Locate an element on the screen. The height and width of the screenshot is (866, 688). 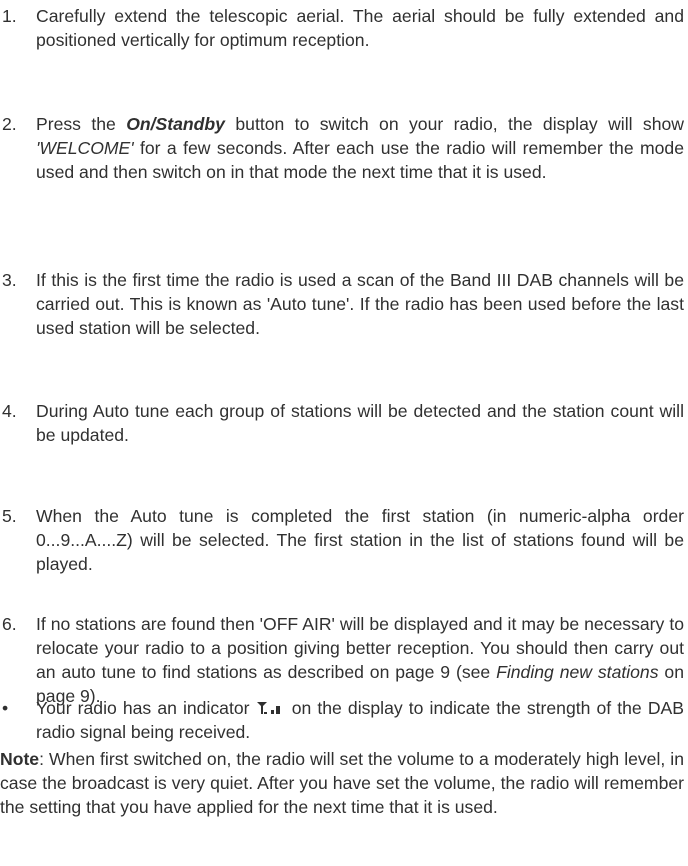
note-label: Note is located at coordinates (20, 759).